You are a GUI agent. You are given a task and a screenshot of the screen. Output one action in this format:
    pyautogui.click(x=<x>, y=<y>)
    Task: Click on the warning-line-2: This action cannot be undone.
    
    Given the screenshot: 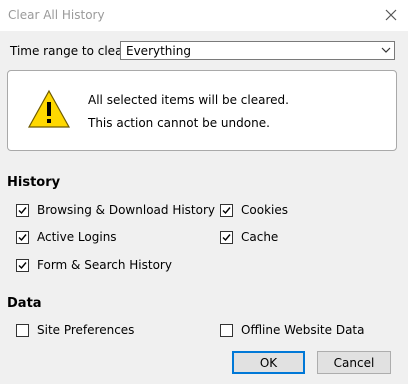 What is the action you would take?
    pyautogui.click(x=179, y=123)
    